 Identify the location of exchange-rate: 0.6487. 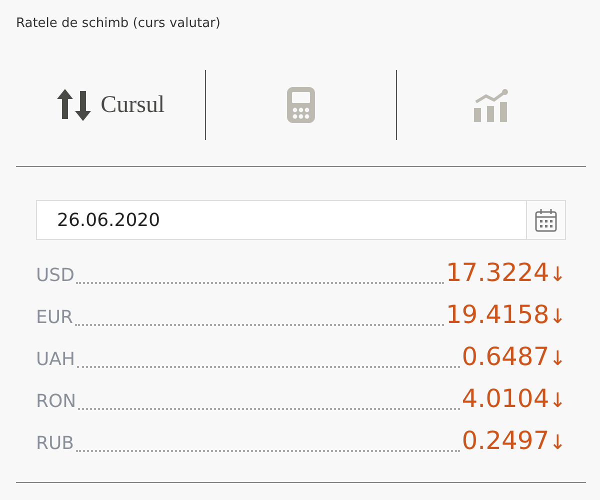
(506, 357).